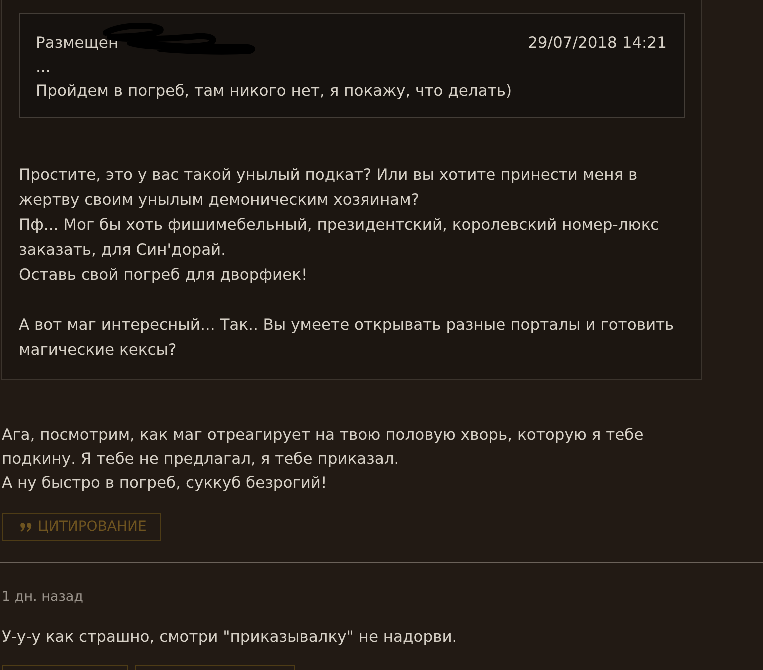 Image resolution: width=763 pixels, height=670 pixels. Describe the element at coordinates (165, 483) in the screenshot. I see `post-text: А ну быстро в погреб, суккуб безрогий!` at that location.